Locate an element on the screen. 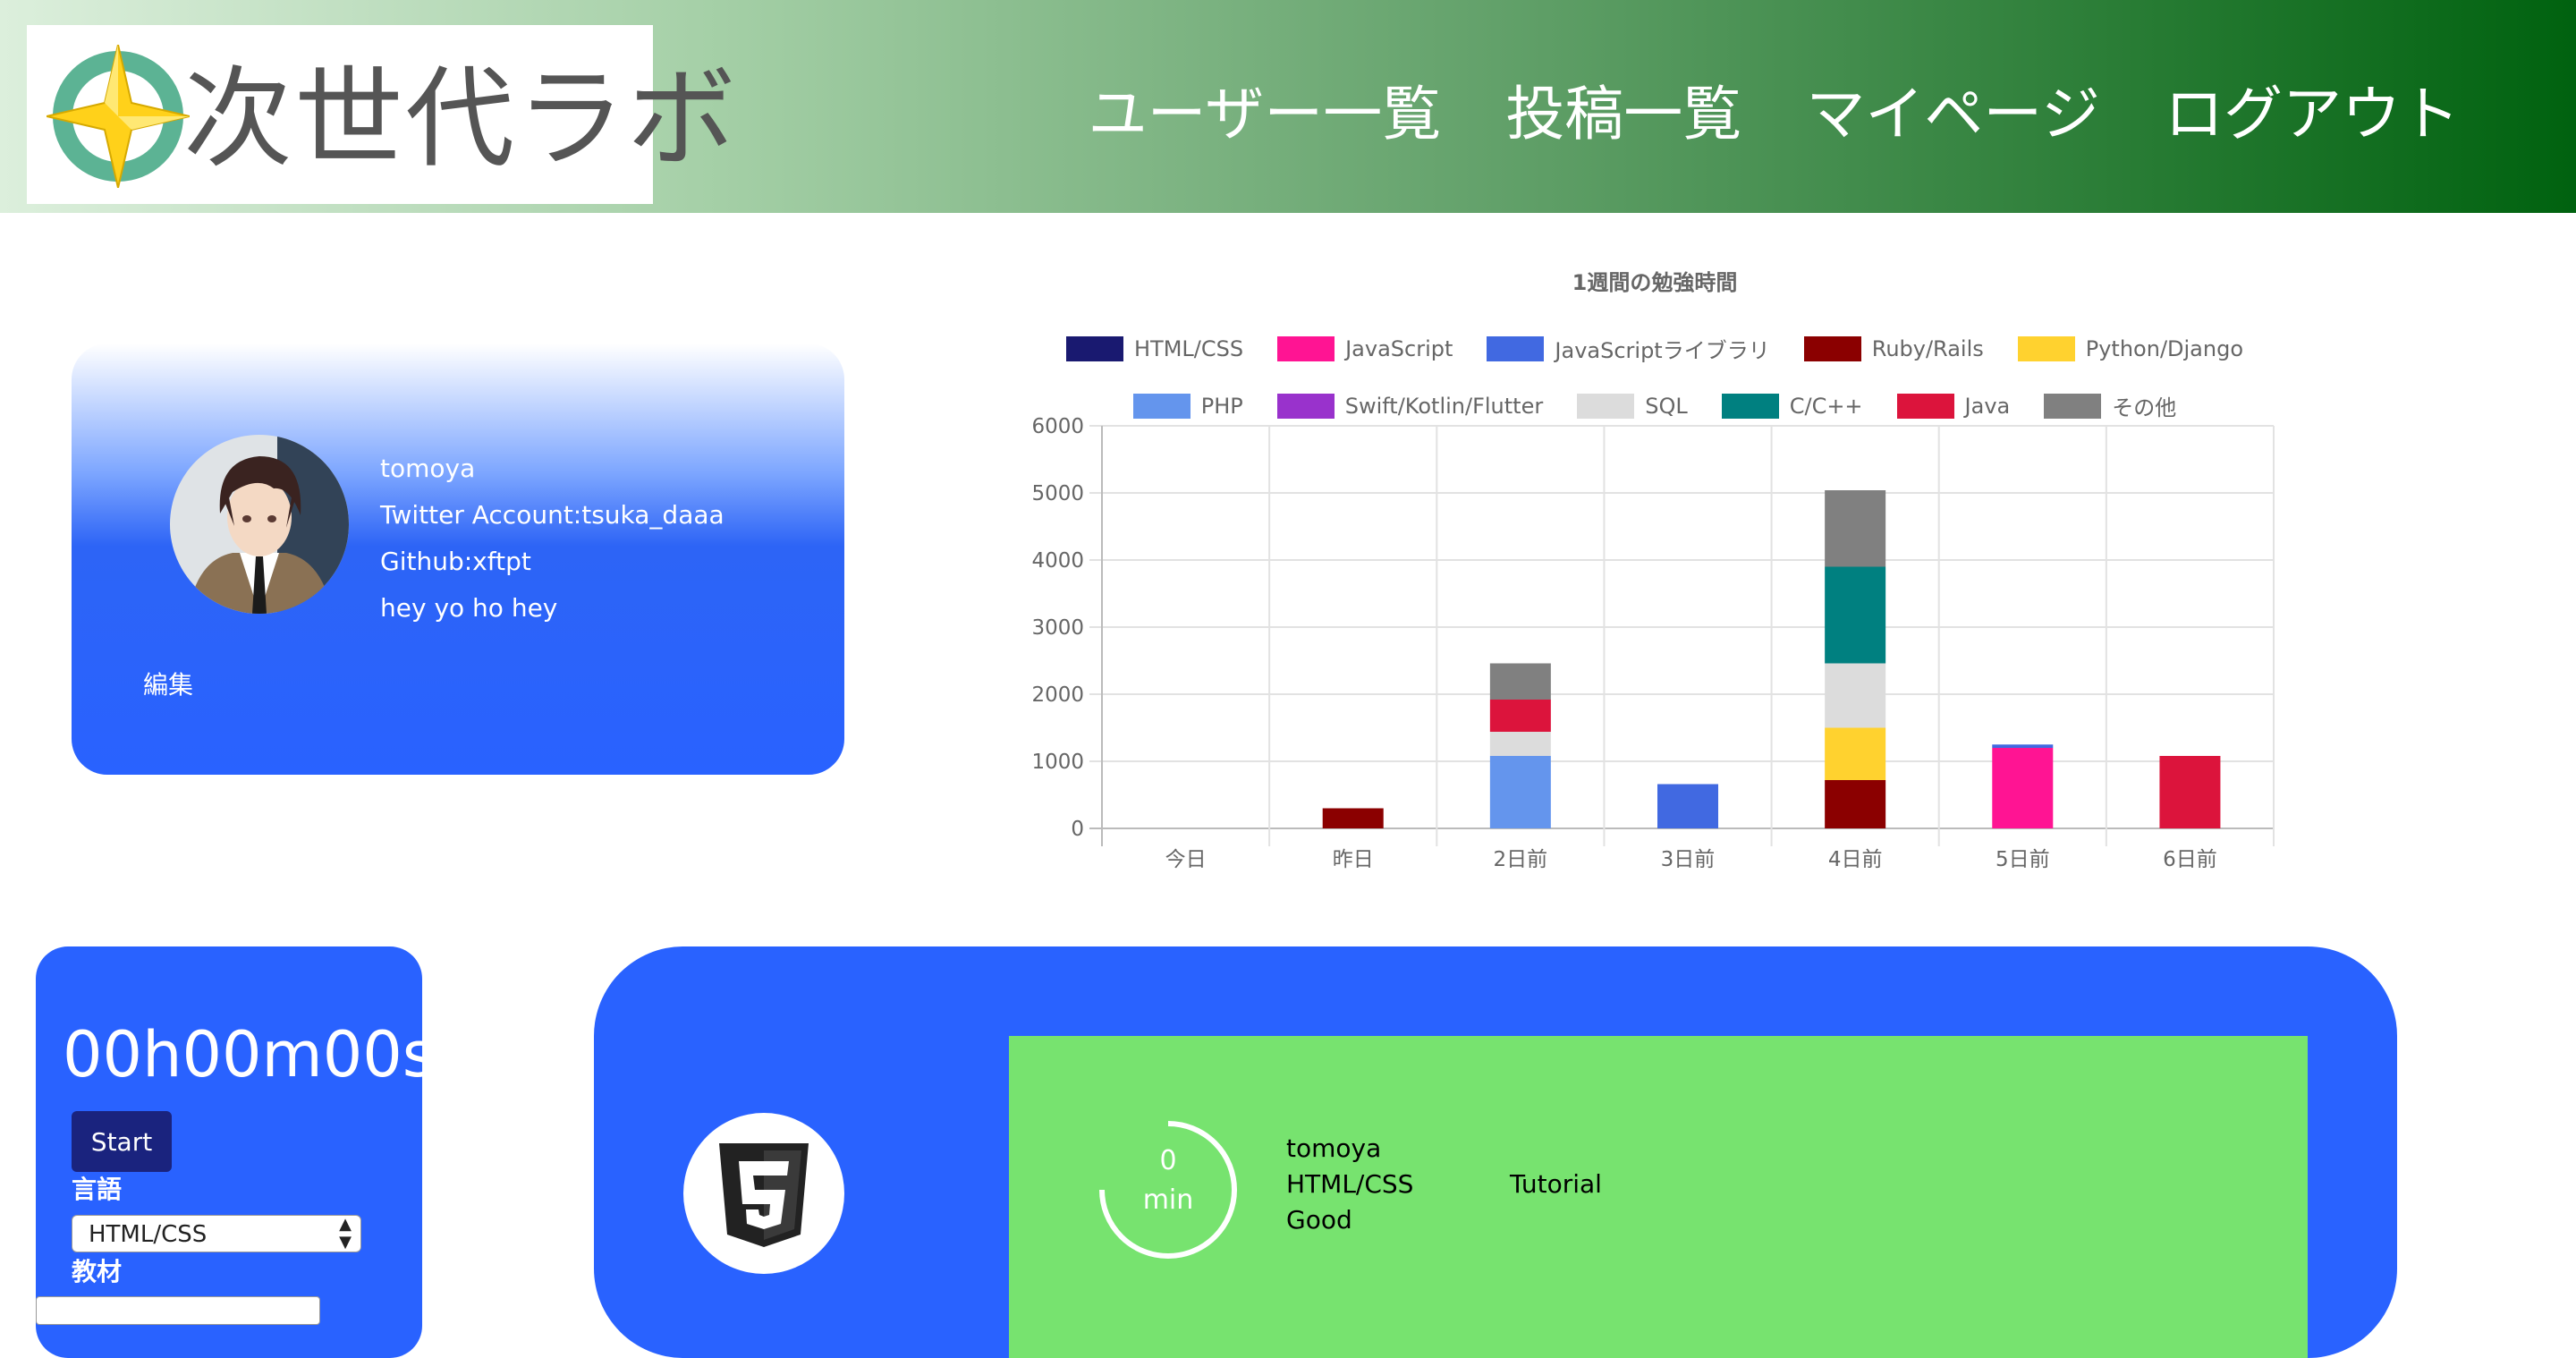 This screenshot has width=2576, height=1358. material-label: 教材 is located at coordinates (97, 1271).